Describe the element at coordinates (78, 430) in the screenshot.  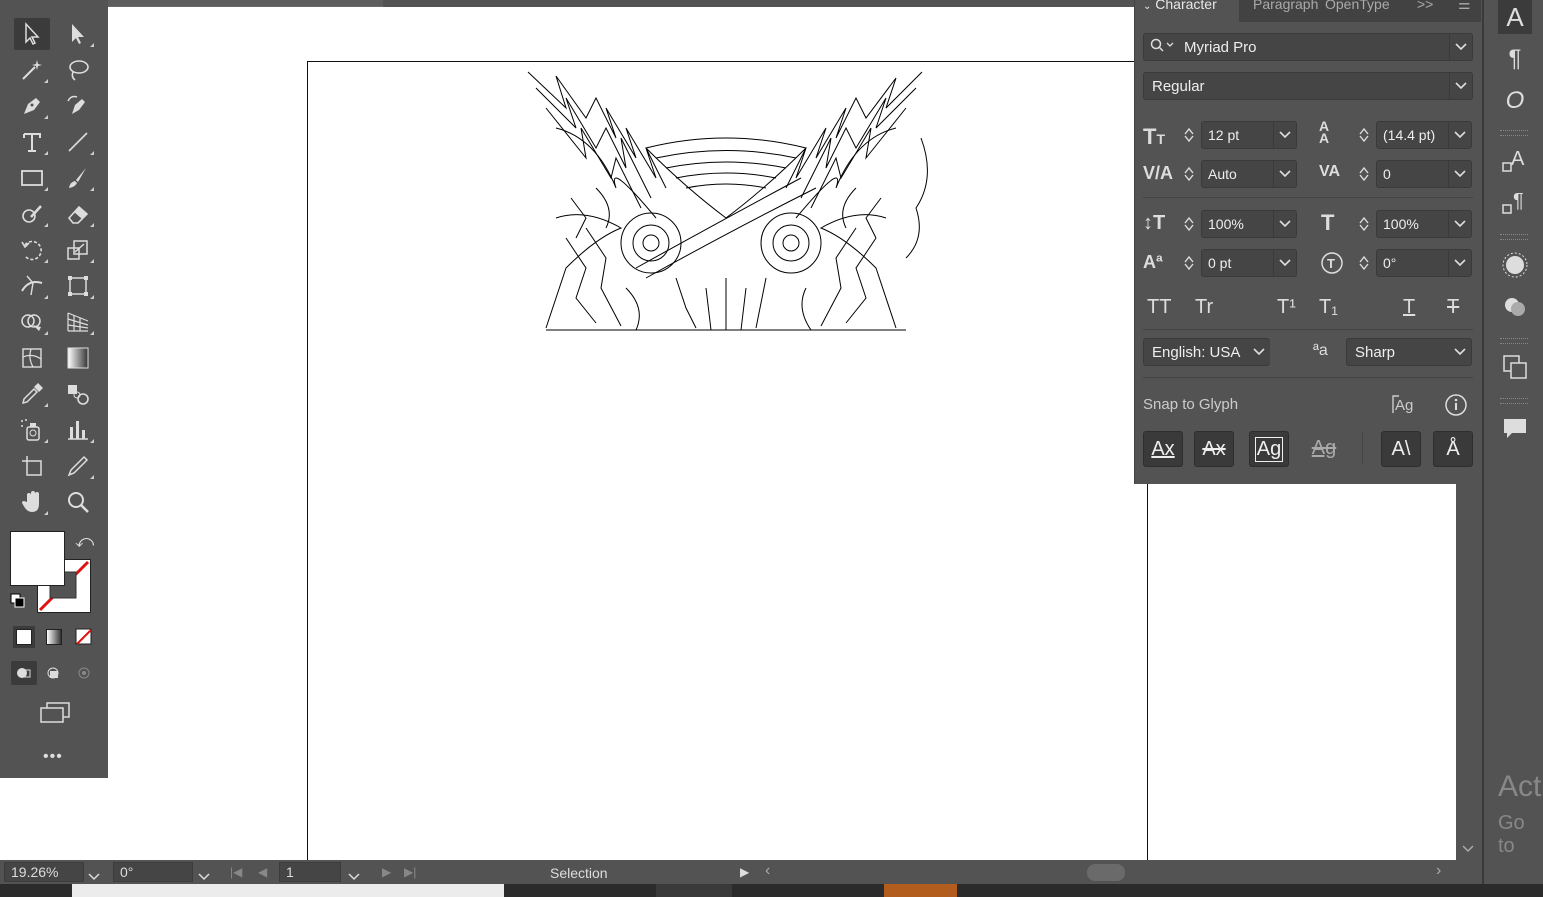
I see `column-graph-tool` at that location.